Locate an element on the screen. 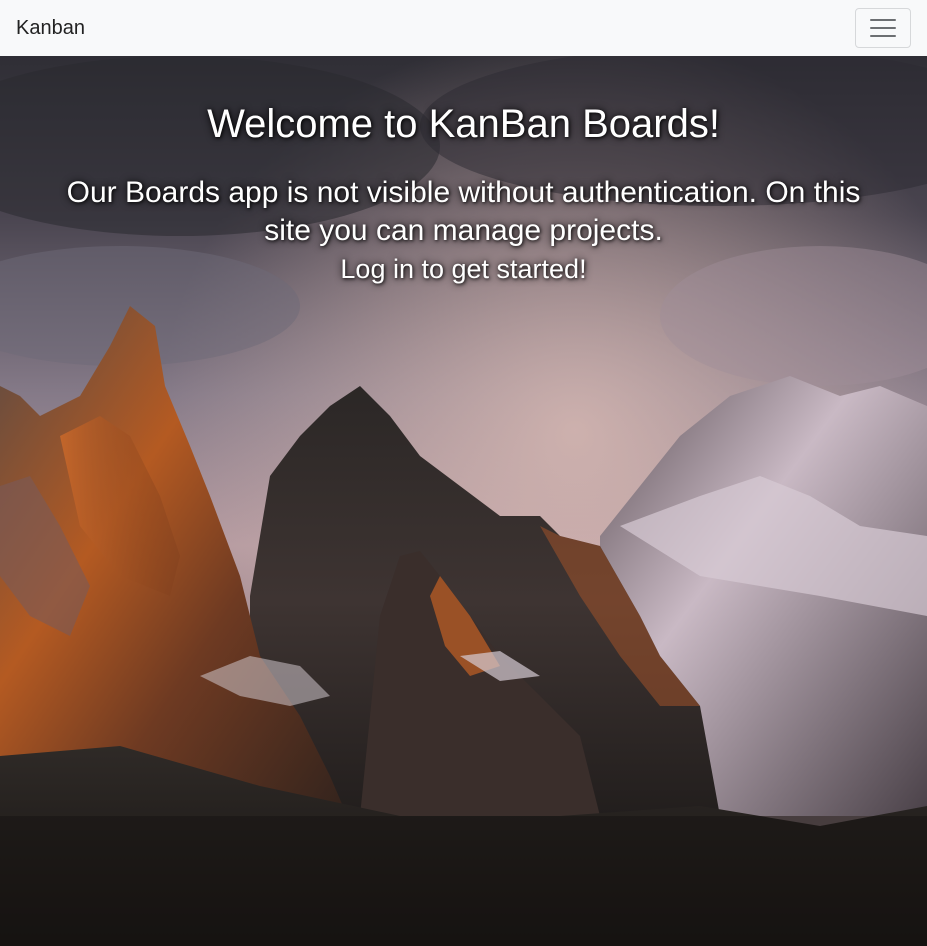  navbar-toggle-button is located at coordinates (883, 28).